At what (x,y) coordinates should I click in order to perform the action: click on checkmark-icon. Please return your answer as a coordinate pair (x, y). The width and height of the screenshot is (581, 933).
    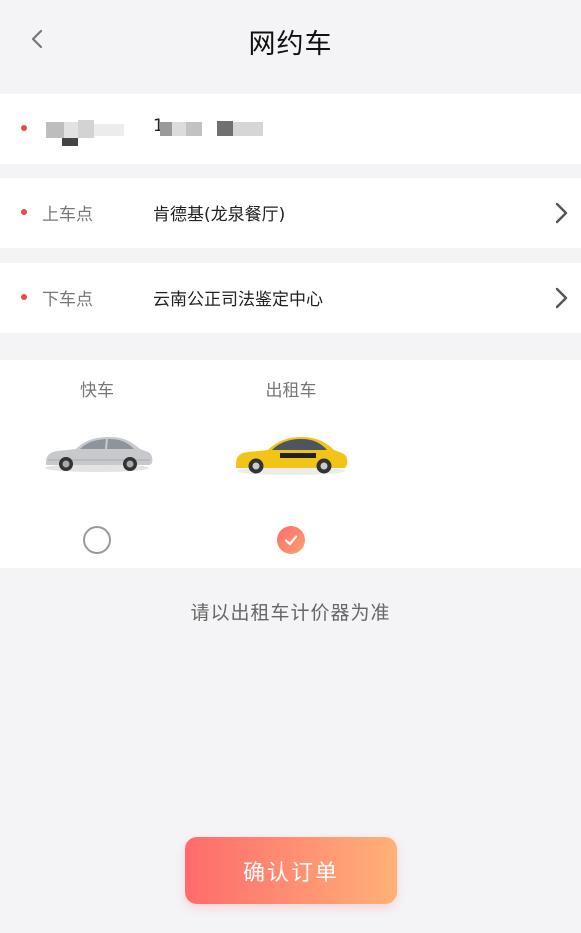
    Looking at the image, I should click on (291, 540).